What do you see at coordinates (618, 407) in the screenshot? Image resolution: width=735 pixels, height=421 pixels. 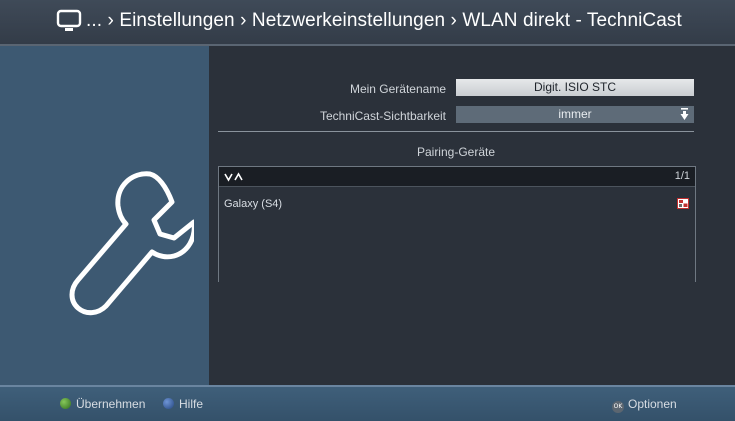 I see `ok-key-icon: OK` at bounding box center [618, 407].